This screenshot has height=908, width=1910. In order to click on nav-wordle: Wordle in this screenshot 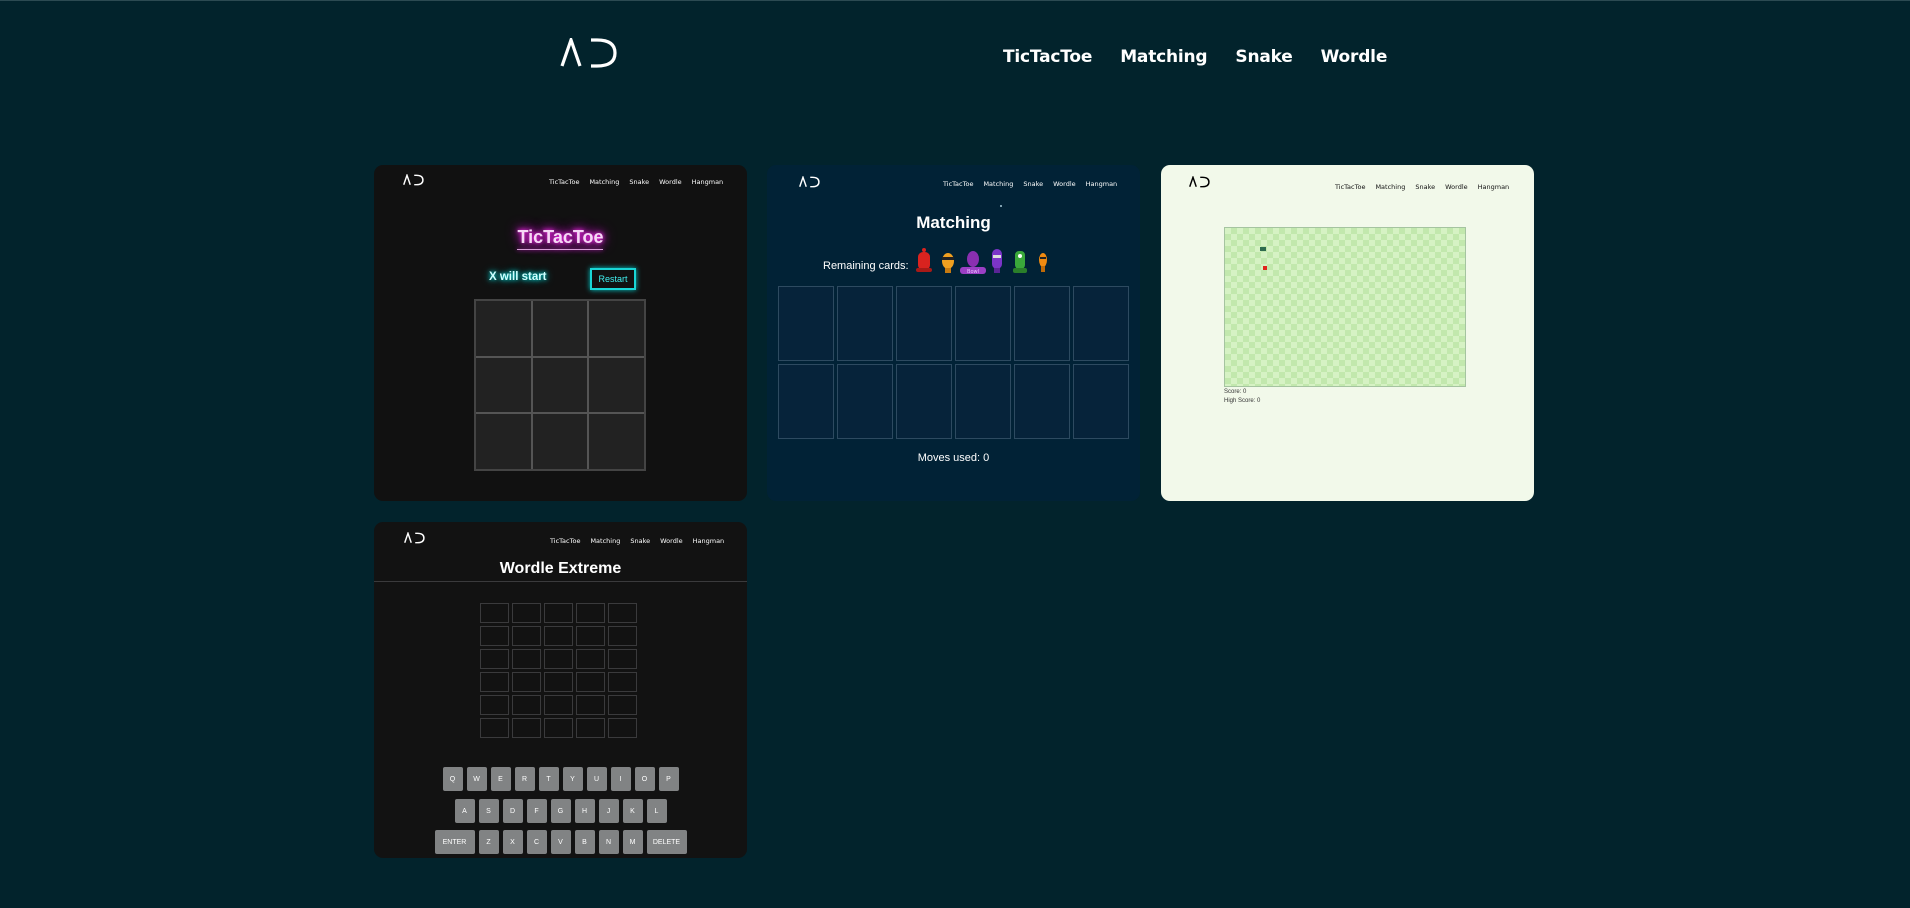, I will do `click(1354, 57)`.